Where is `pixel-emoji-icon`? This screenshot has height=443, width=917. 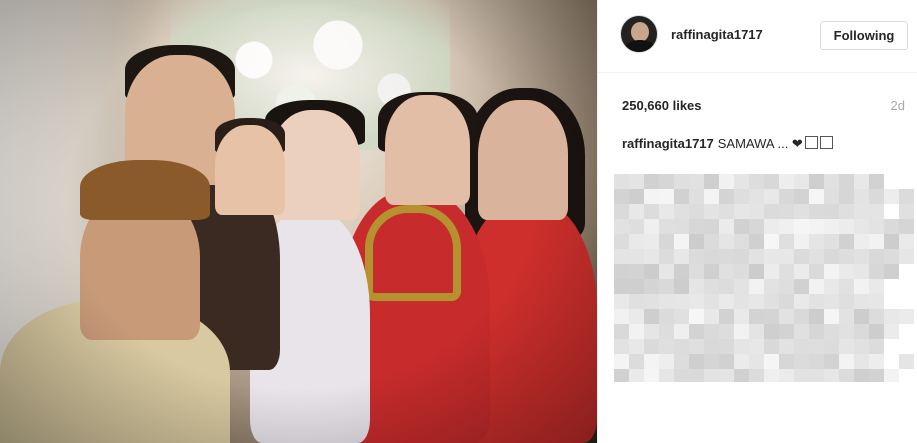
pixel-emoji-icon is located at coordinates (826, 142).